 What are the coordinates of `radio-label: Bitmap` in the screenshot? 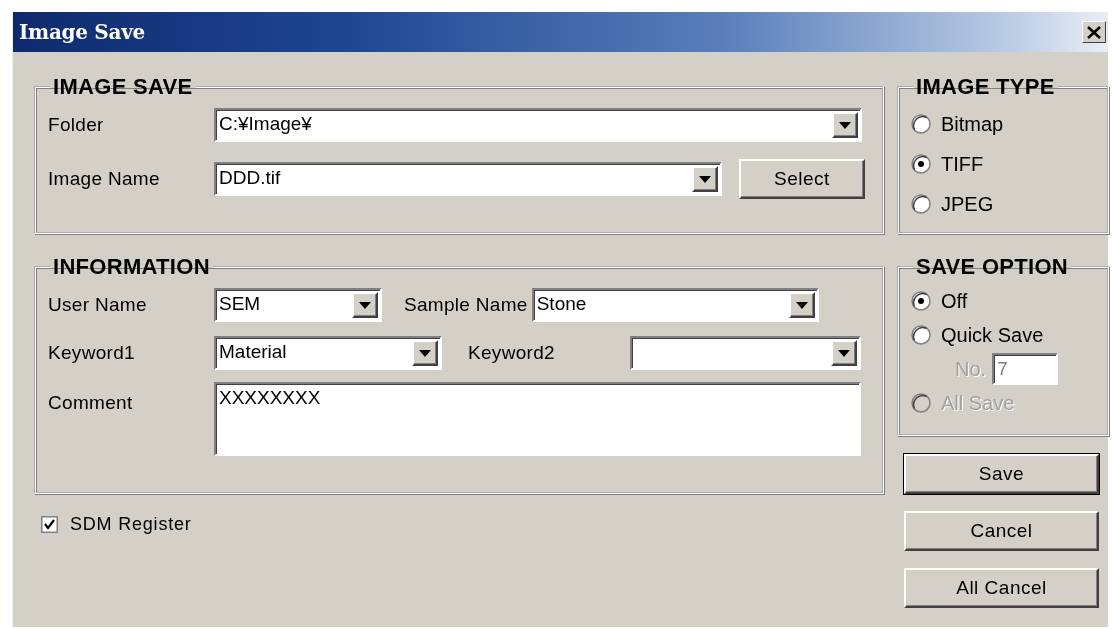 It's located at (972, 124).